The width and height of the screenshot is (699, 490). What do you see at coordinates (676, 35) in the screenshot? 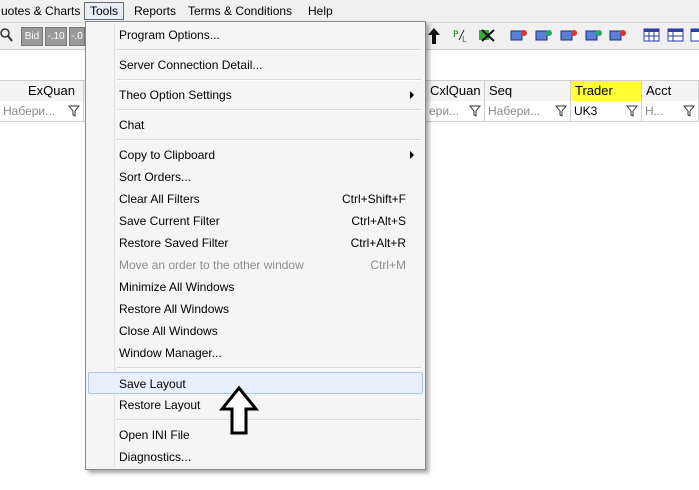
I see `grid-view-2-icon` at bounding box center [676, 35].